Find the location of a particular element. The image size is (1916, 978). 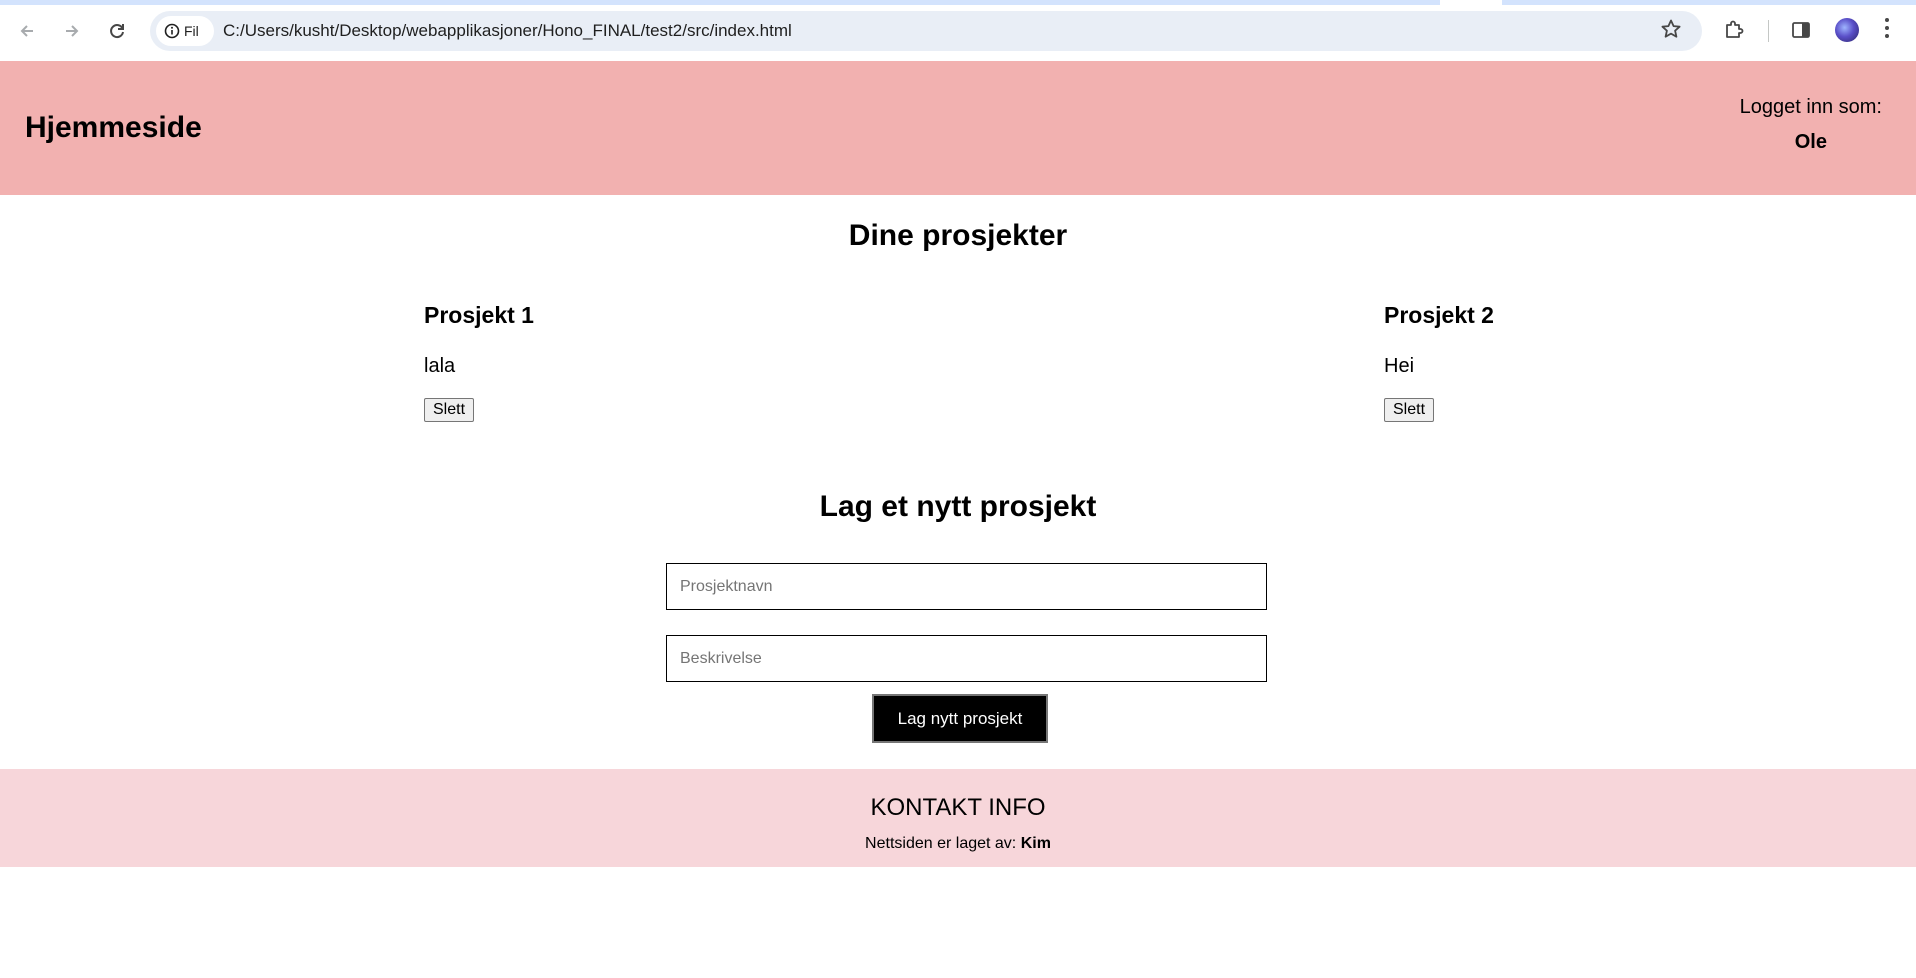

site-footer: KONTAKT INFO Nettsiden er laget av: Kim is located at coordinates (958, 818).